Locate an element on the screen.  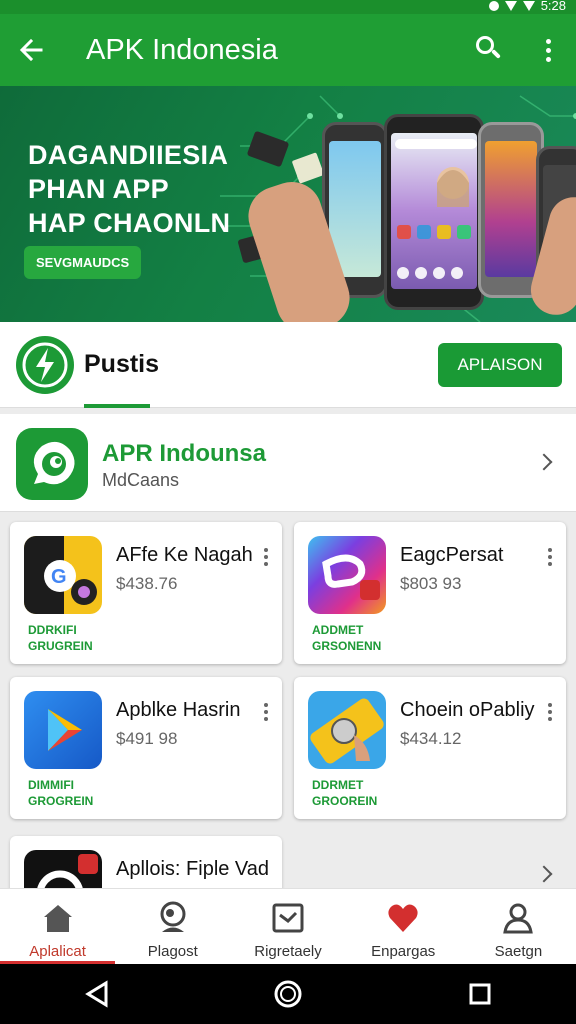
svg-text: G is located at coordinates (59, 577).